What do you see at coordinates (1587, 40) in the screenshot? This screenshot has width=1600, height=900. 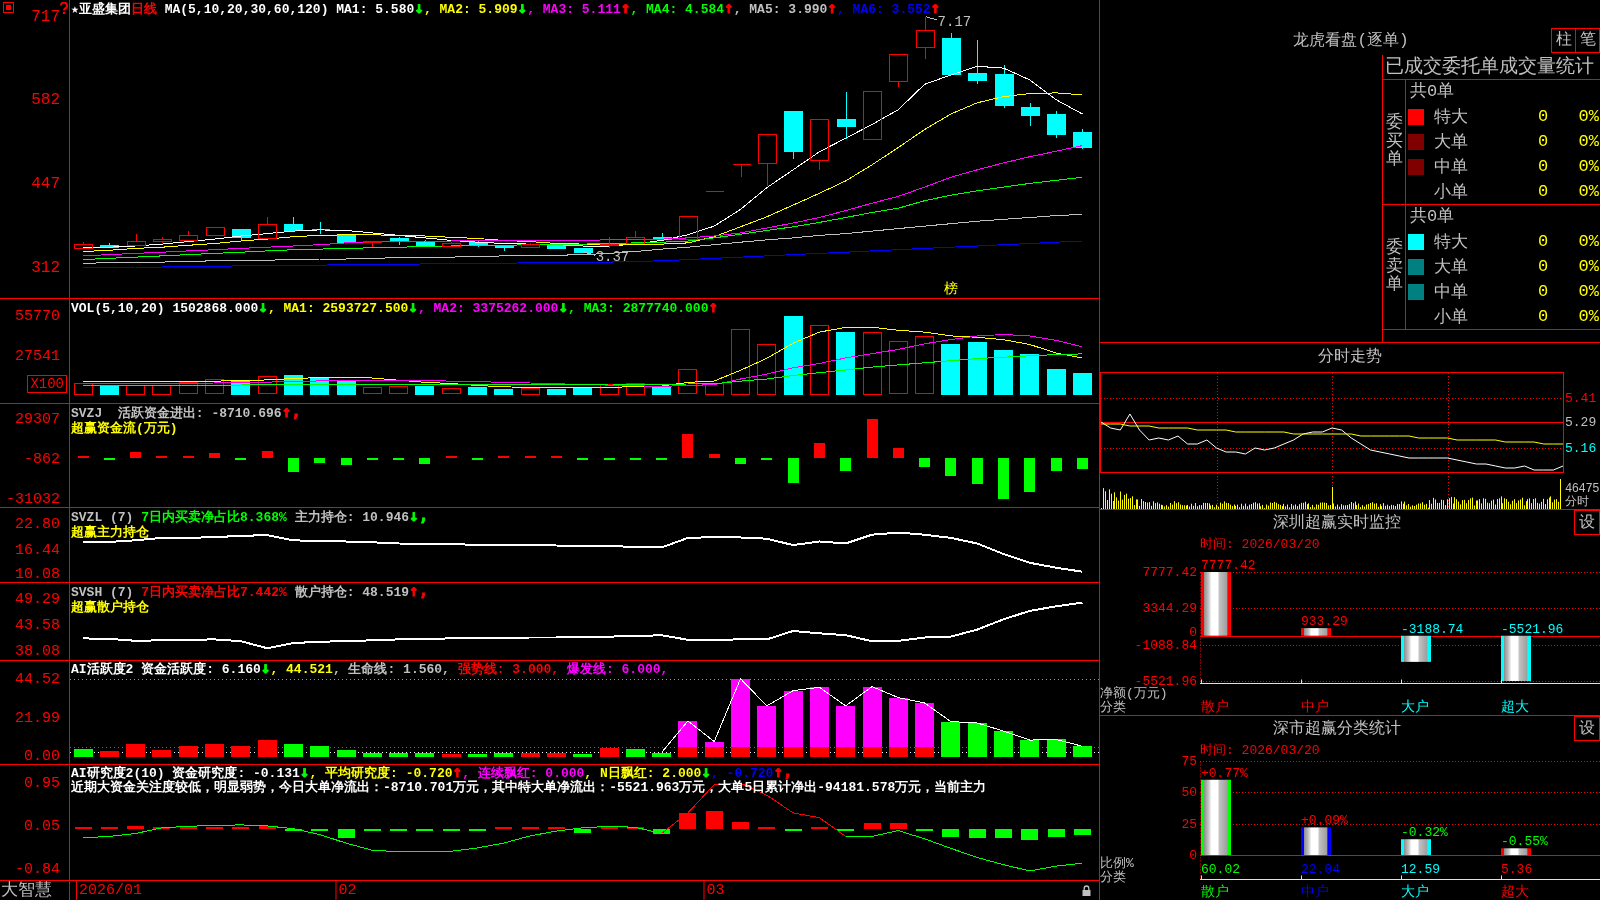 I see `mode-button: 笔` at bounding box center [1587, 40].